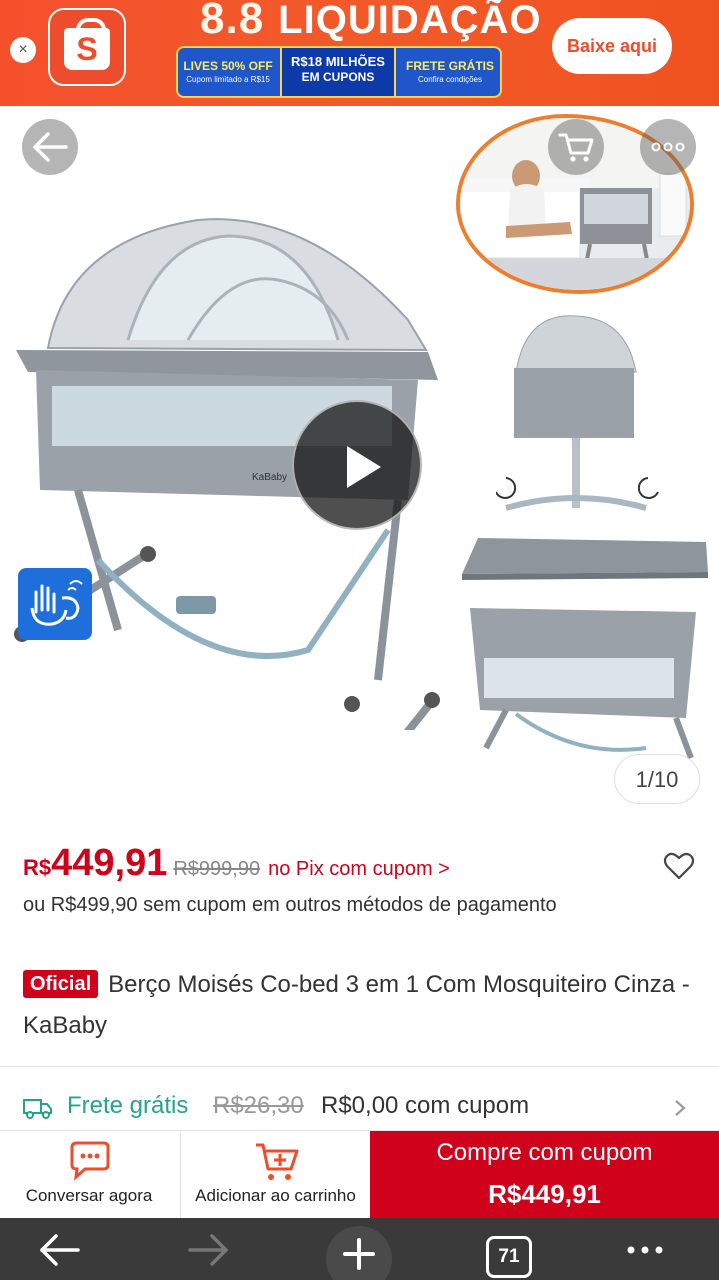  I want to click on chat-now-button: Conversar agora, so click(89, 1175).